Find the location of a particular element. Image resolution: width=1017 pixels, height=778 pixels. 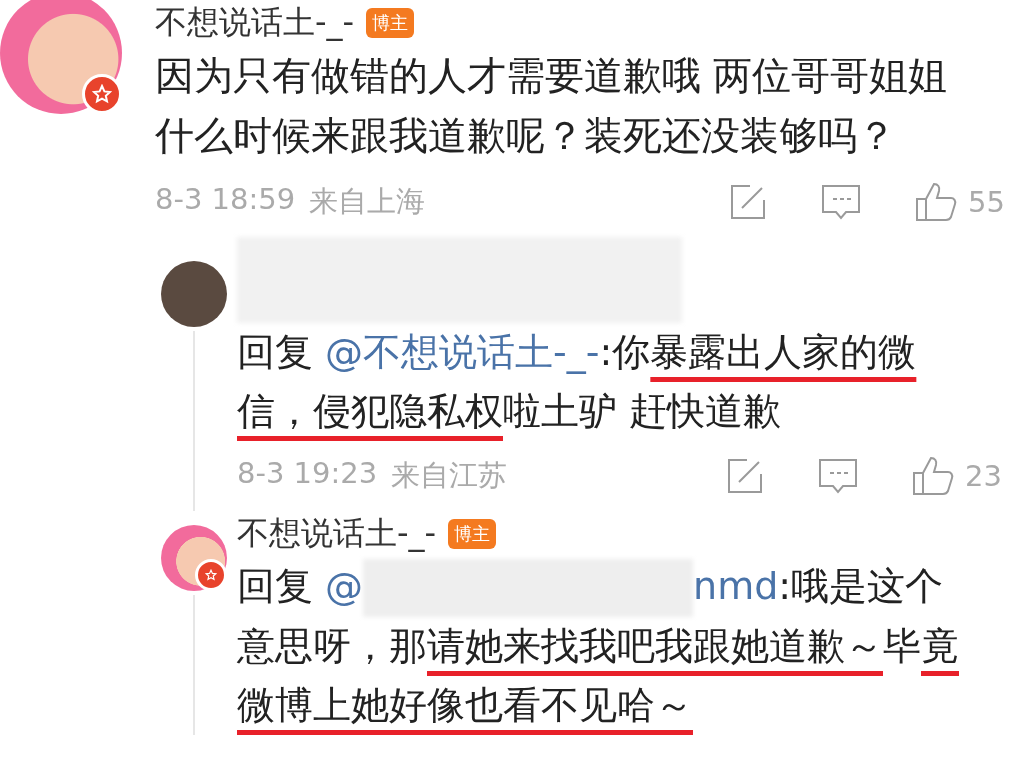

comment-text: 回复 @不想说话土-_-:你暴露出人家的微信，侵犯隐私权啦土驴 赶快道歉 is located at coordinates (577, 381).